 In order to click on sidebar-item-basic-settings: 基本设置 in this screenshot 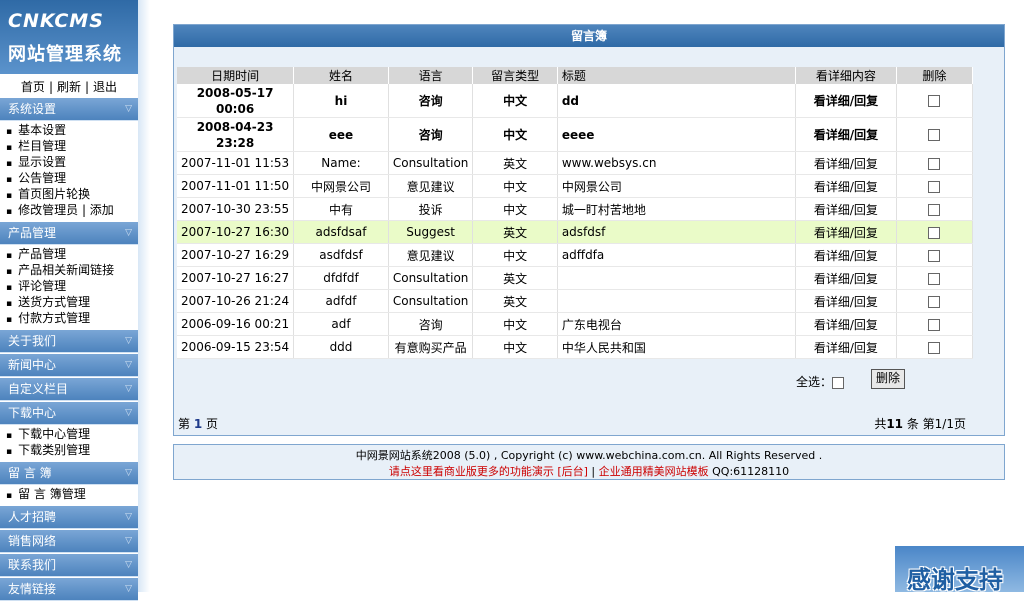, I will do `click(69, 130)`.